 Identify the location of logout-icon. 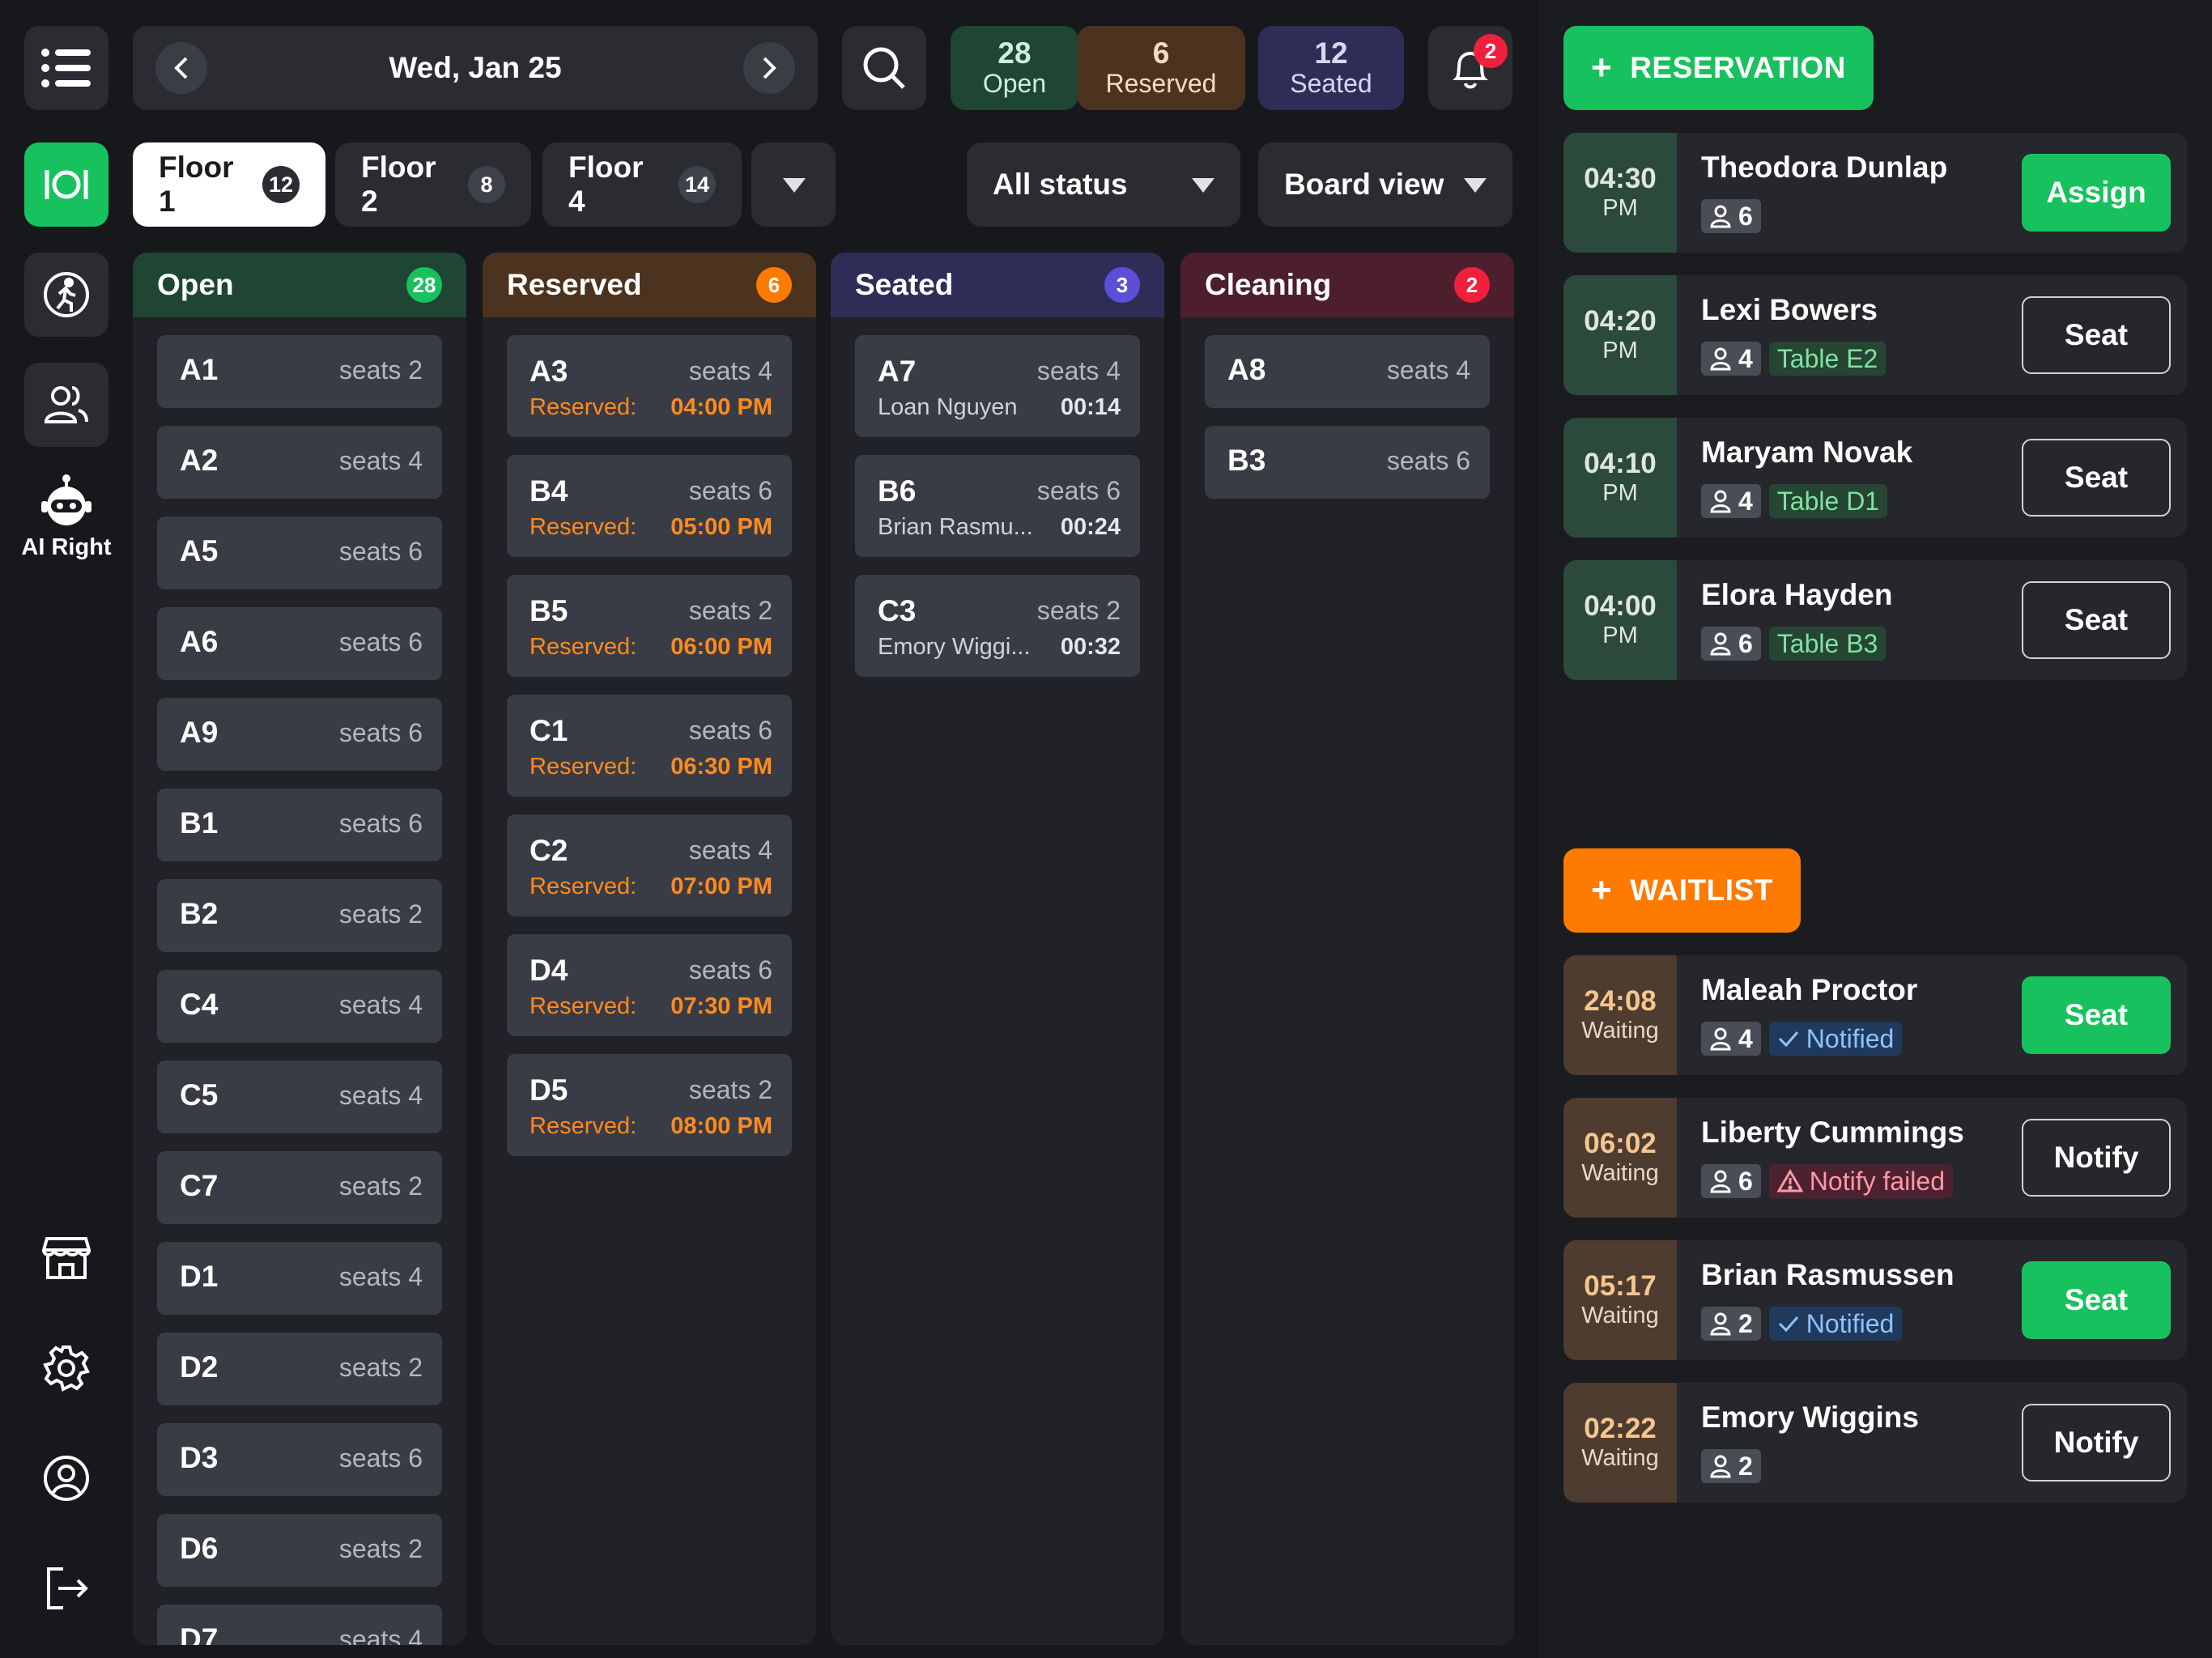
(67, 1588).